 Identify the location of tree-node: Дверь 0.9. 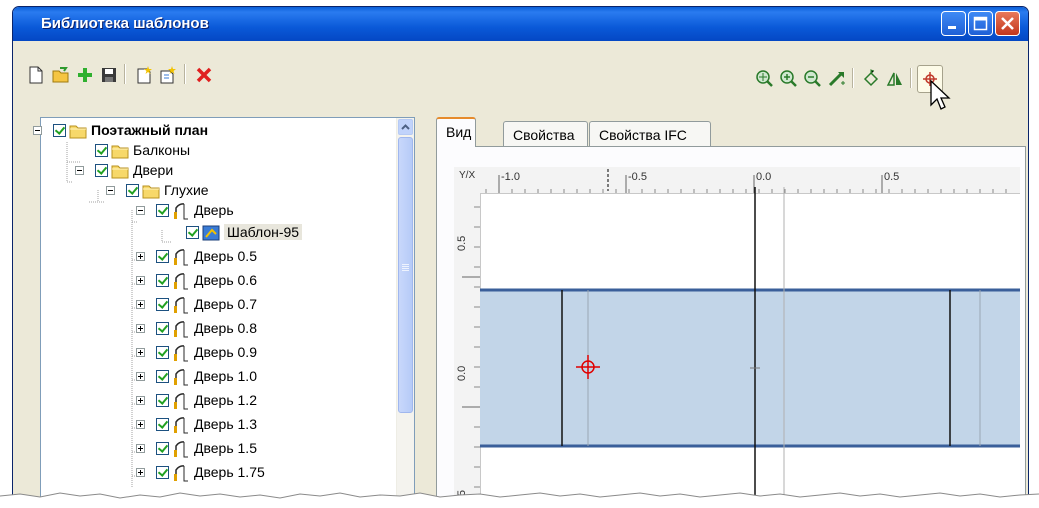
(286, 353).